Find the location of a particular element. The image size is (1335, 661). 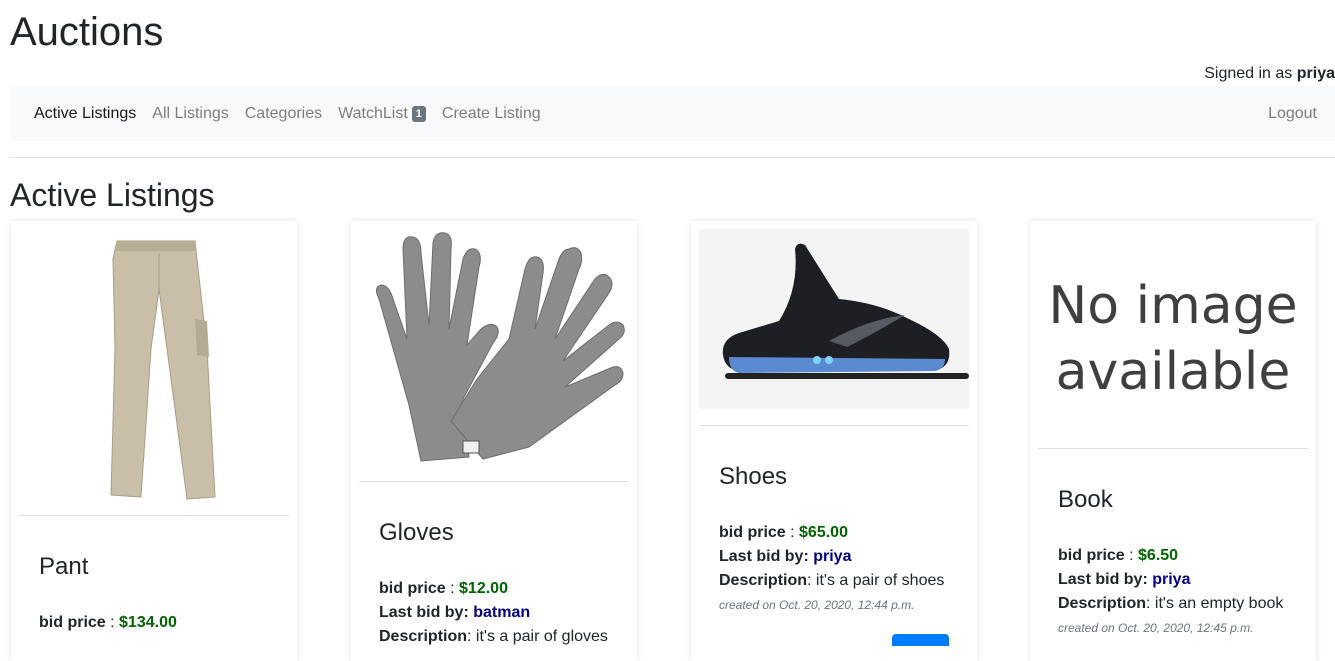

bid-price-value: $6.50 is located at coordinates (1158, 555).